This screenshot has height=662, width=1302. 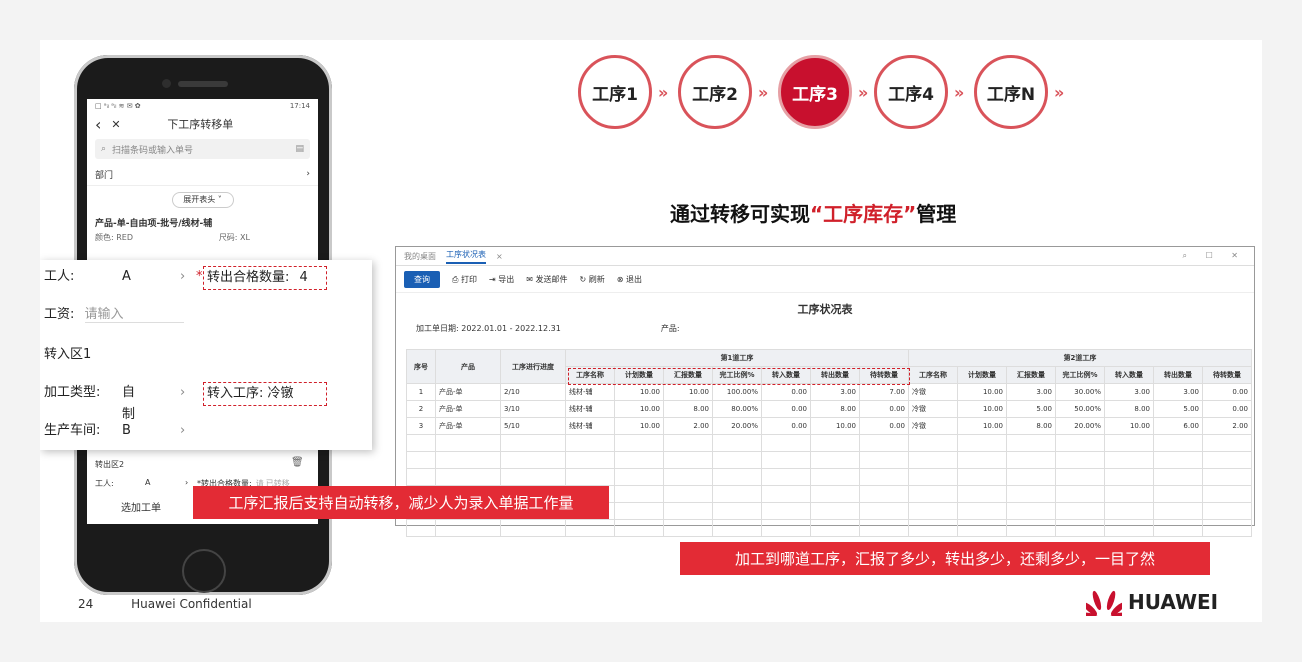 What do you see at coordinates (464, 279) in the screenshot?
I see `print-button: ⎙ 打印` at bounding box center [464, 279].